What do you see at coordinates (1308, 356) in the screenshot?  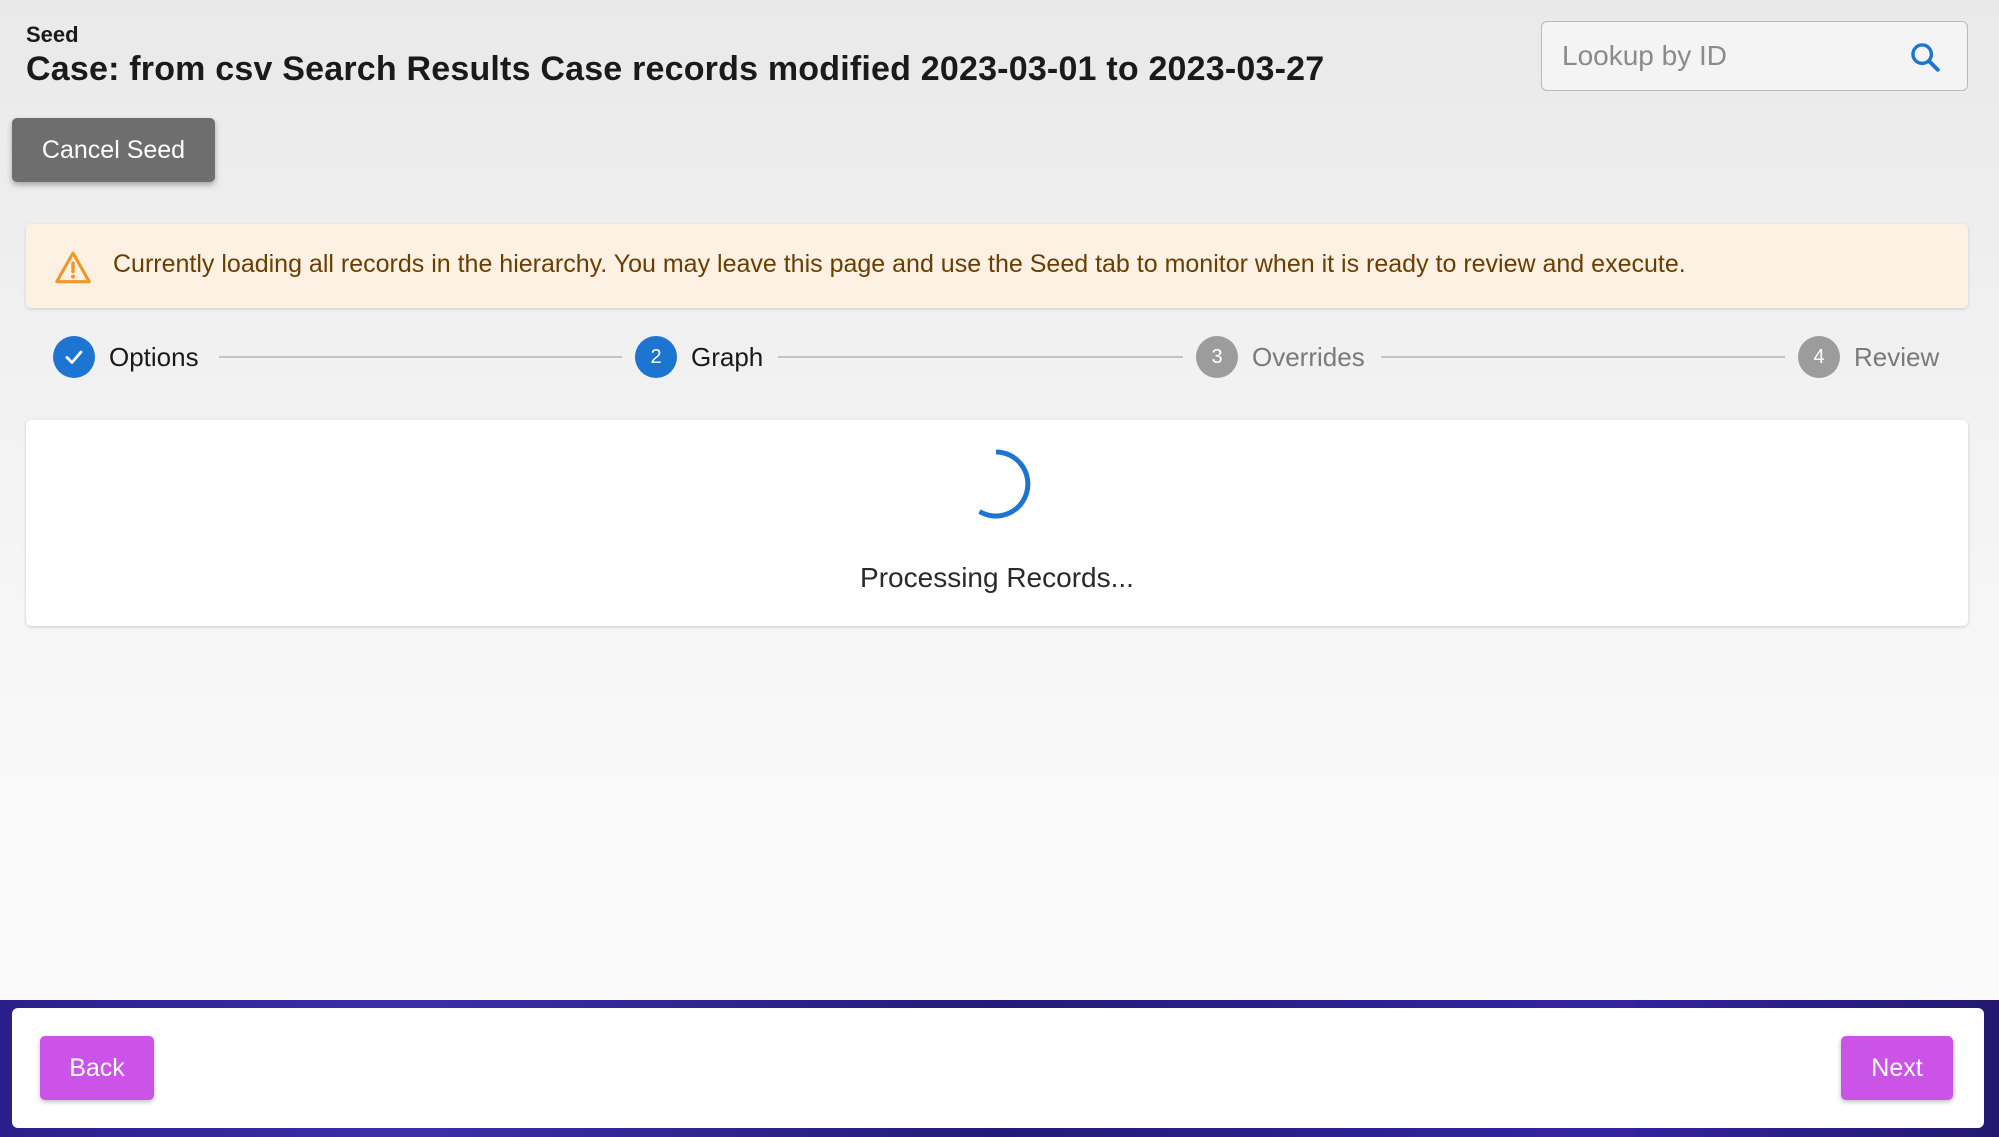 I see `step-label: Overrides` at bounding box center [1308, 356].